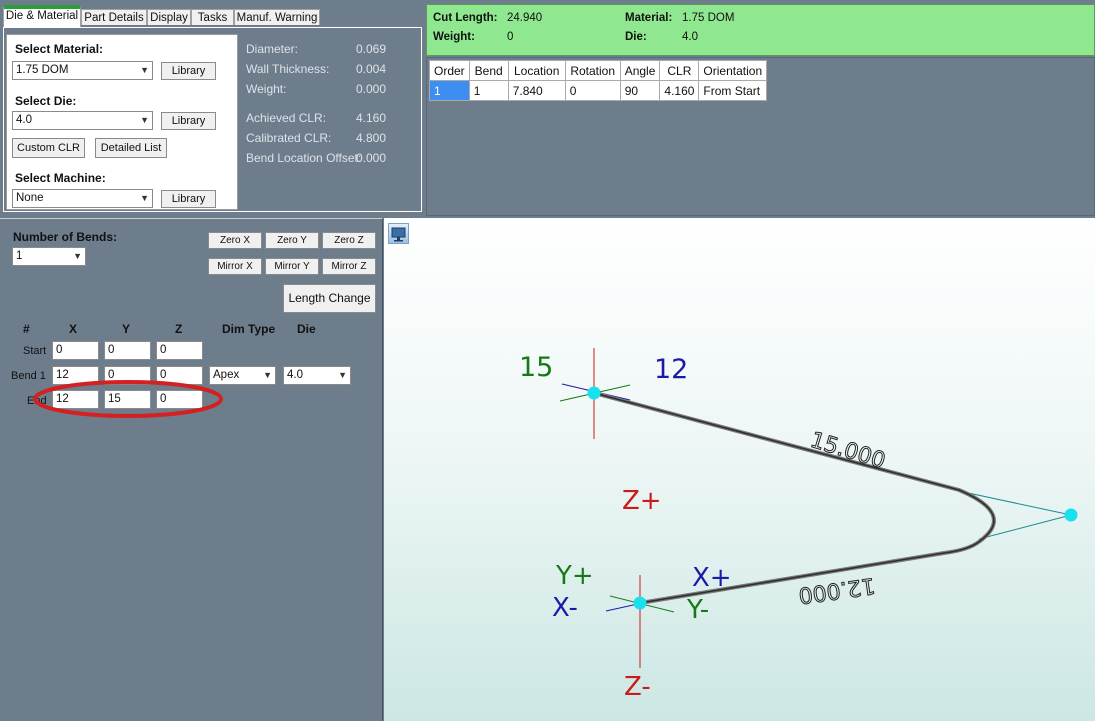 The height and width of the screenshot is (721, 1095). Describe the element at coordinates (574, 576) in the screenshot. I see `y-plus-label: Y+` at that location.